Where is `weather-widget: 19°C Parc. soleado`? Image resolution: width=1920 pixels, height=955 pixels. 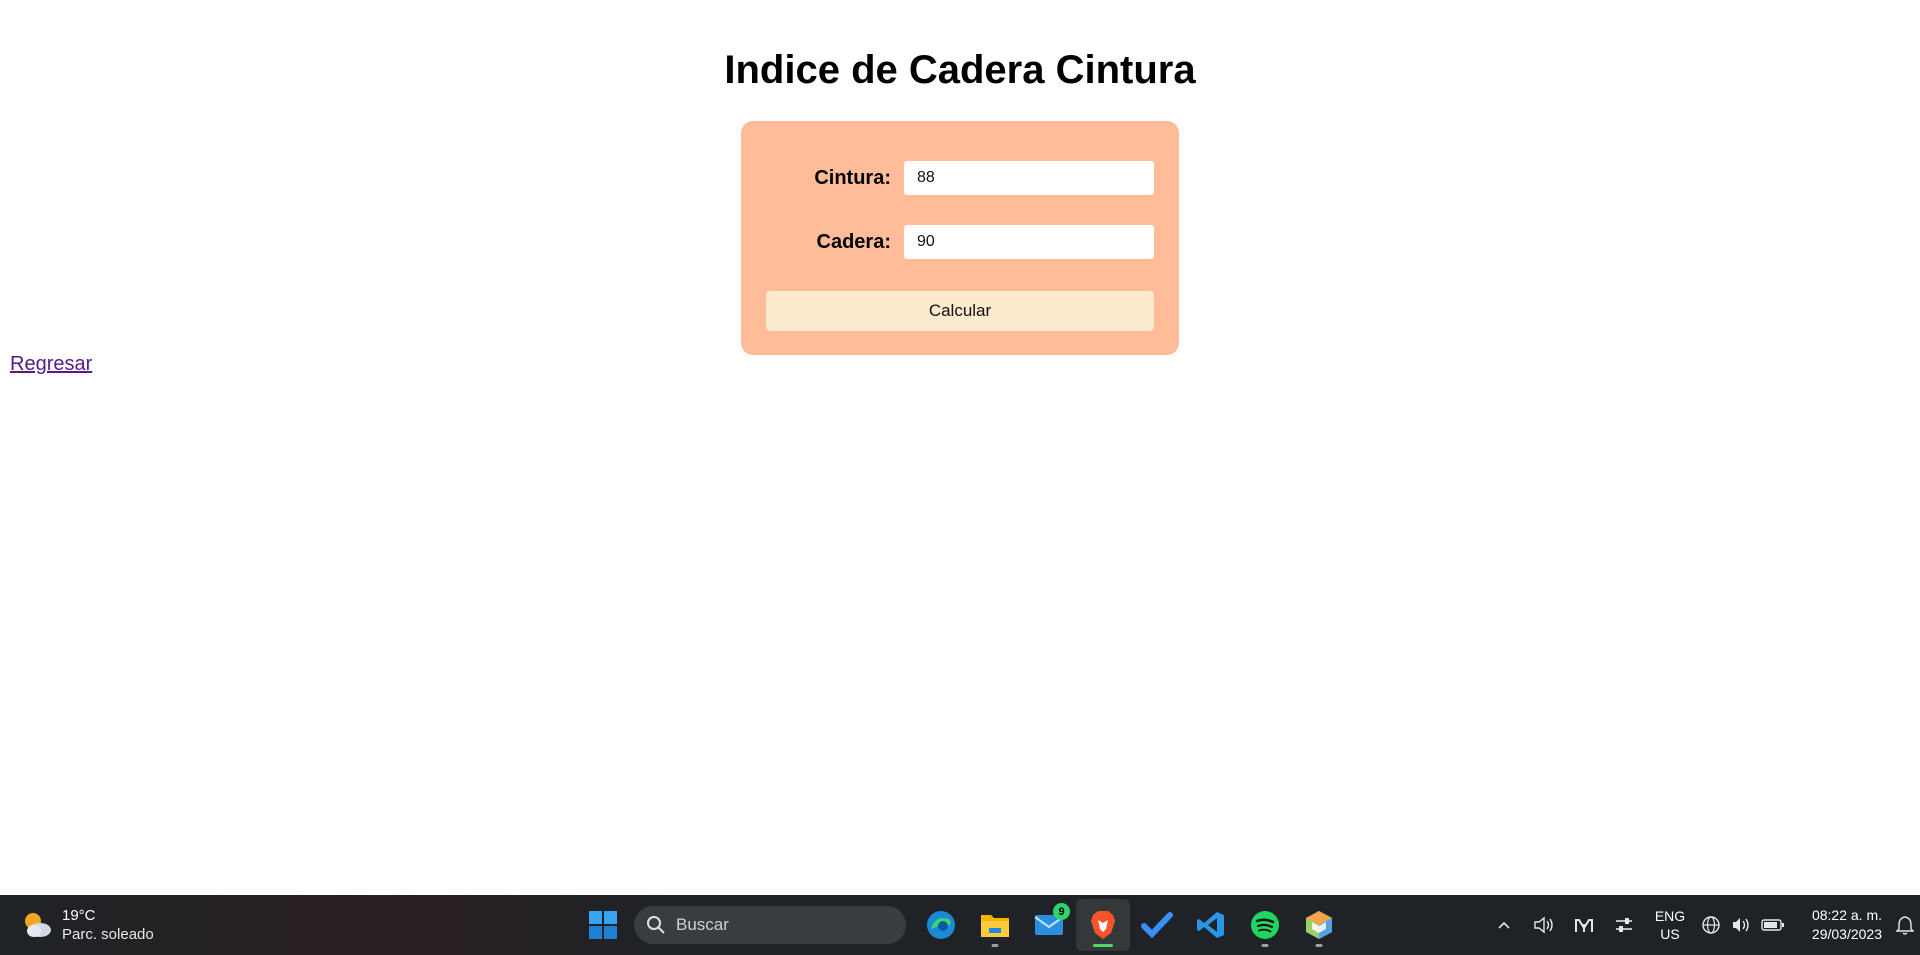 weather-widget: 19°C Parc. soleado is located at coordinates (87, 925).